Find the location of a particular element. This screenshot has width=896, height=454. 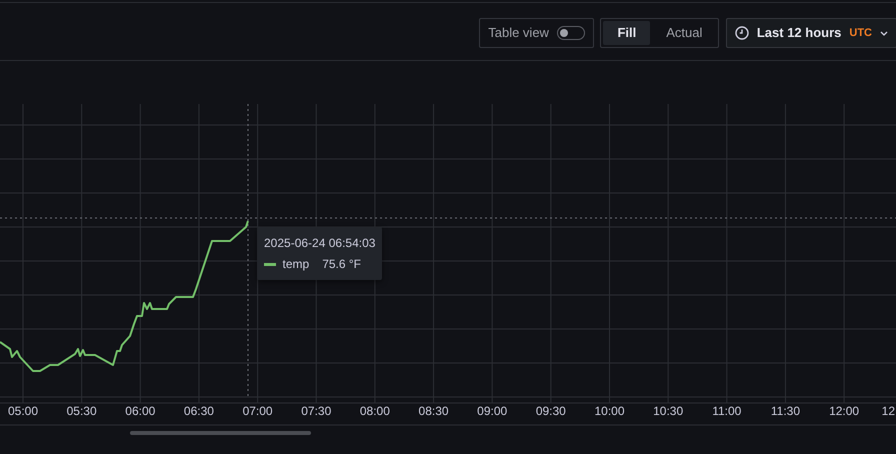

axis-tick-label: 10:30 is located at coordinates (668, 411).